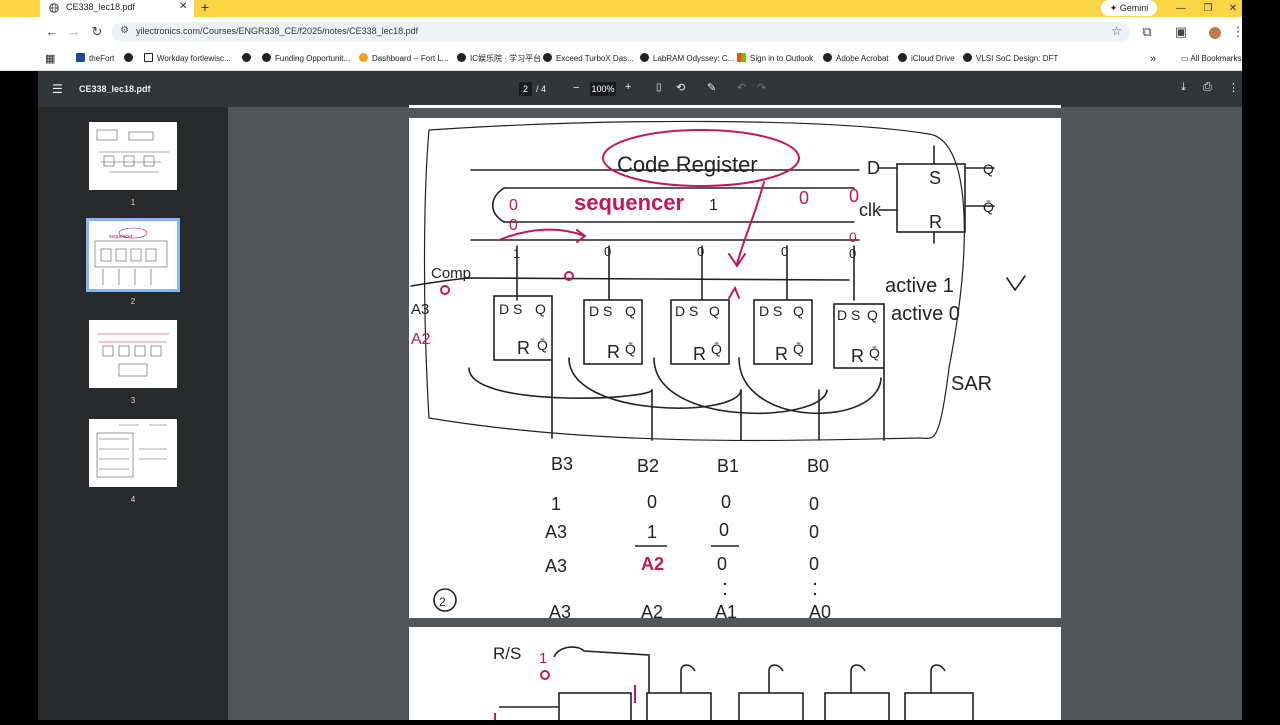 The height and width of the screenshot is (725, 1280). What do you see at coordinates (1211, 59) in the screenshot?
I see `all-bookmarks: ▭ All Bookmarks` at bounding box center [1211, 59].